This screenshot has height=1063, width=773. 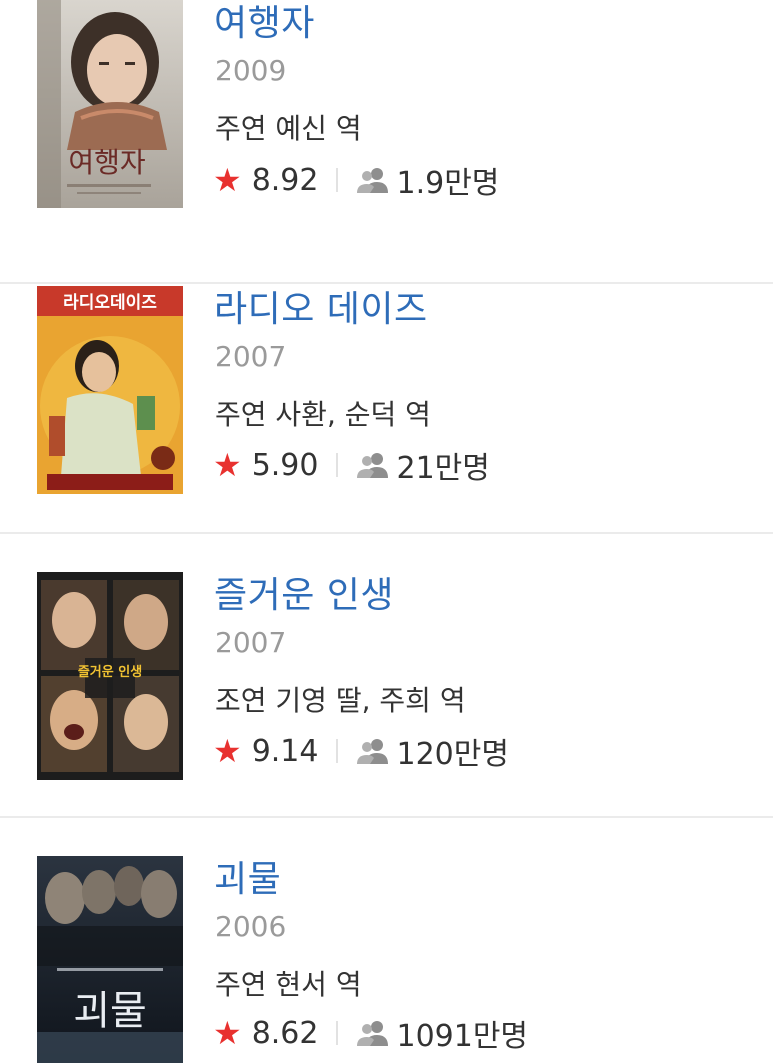 I want to click on svg-text: 라디오데이즈, so click(x=110, y=303).